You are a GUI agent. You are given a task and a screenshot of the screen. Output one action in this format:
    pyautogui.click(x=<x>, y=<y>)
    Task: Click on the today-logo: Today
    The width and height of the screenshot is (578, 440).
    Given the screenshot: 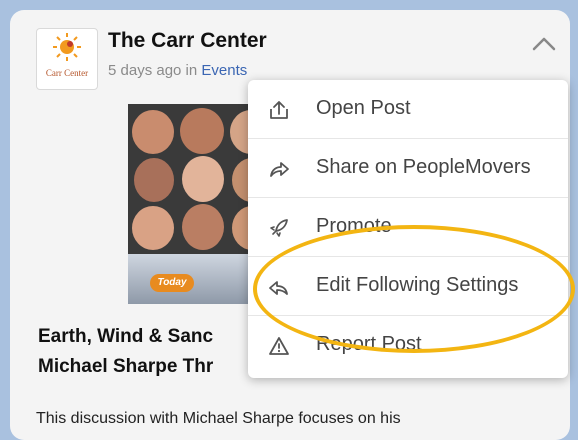 What is the action you would take?
    pyautogui.click(x=172, y=283)
    